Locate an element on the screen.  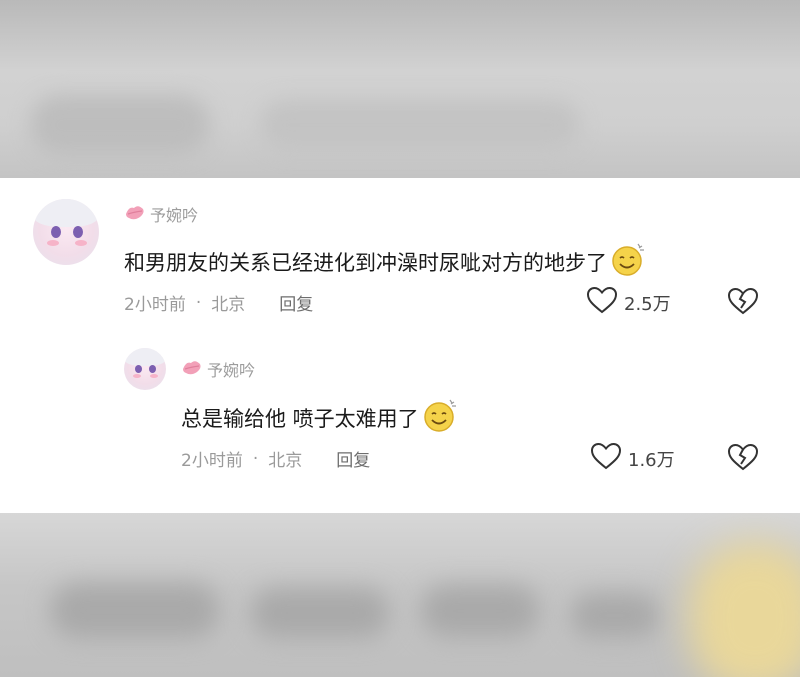
like-count: 2.5万 is located at coordinates (647, 304).